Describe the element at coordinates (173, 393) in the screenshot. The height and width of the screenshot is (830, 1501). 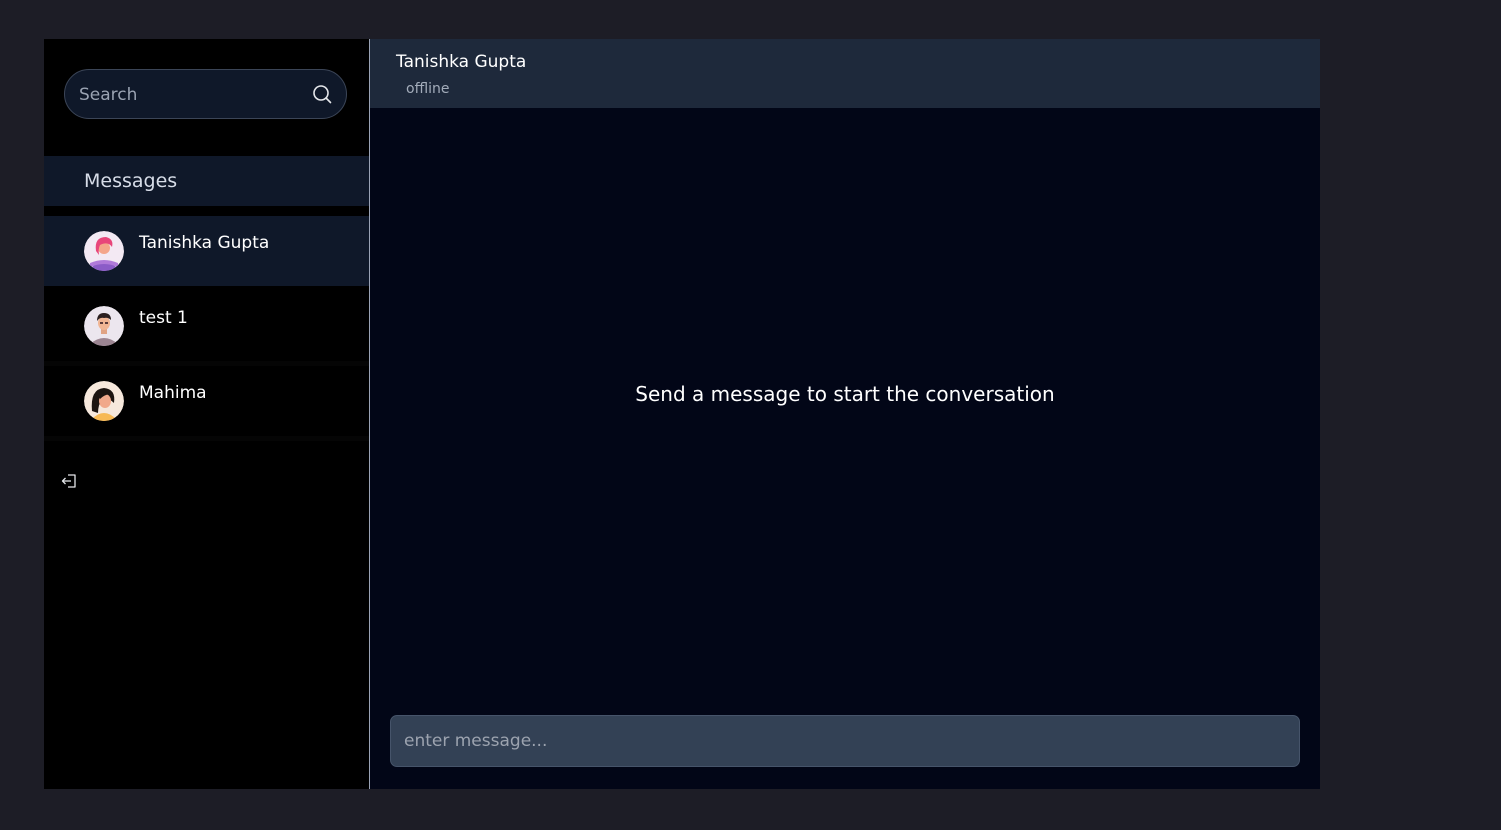
I see `contact-name: Mahima` at that location.